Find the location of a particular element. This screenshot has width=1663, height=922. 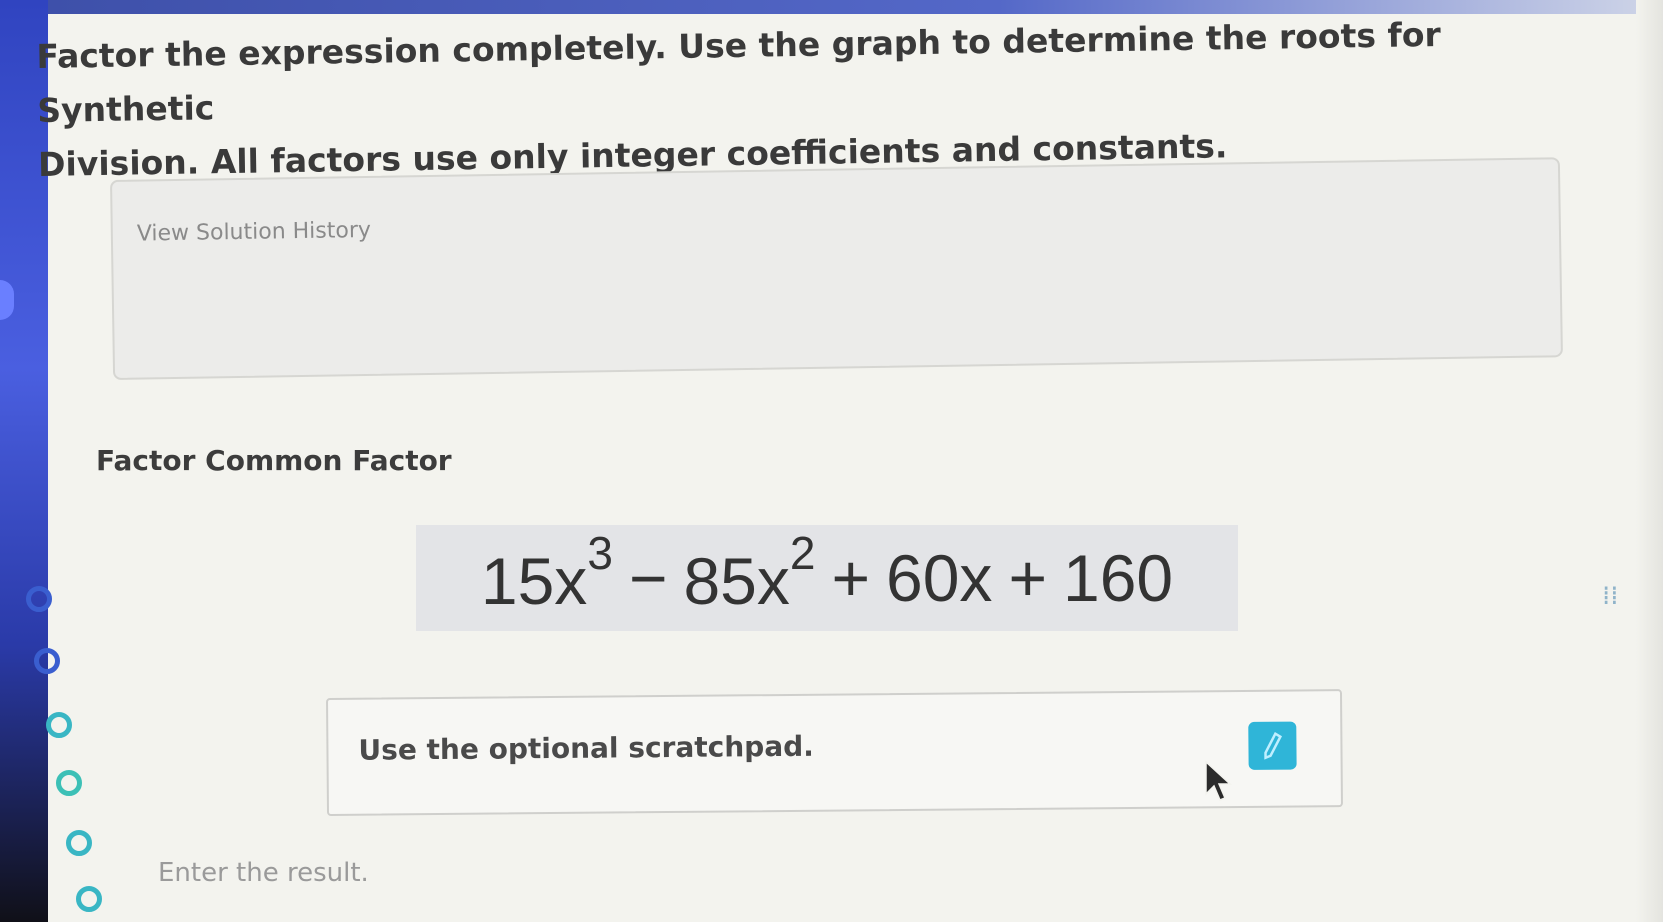

progress-step-3-icon is located at coordinates (59, 725).